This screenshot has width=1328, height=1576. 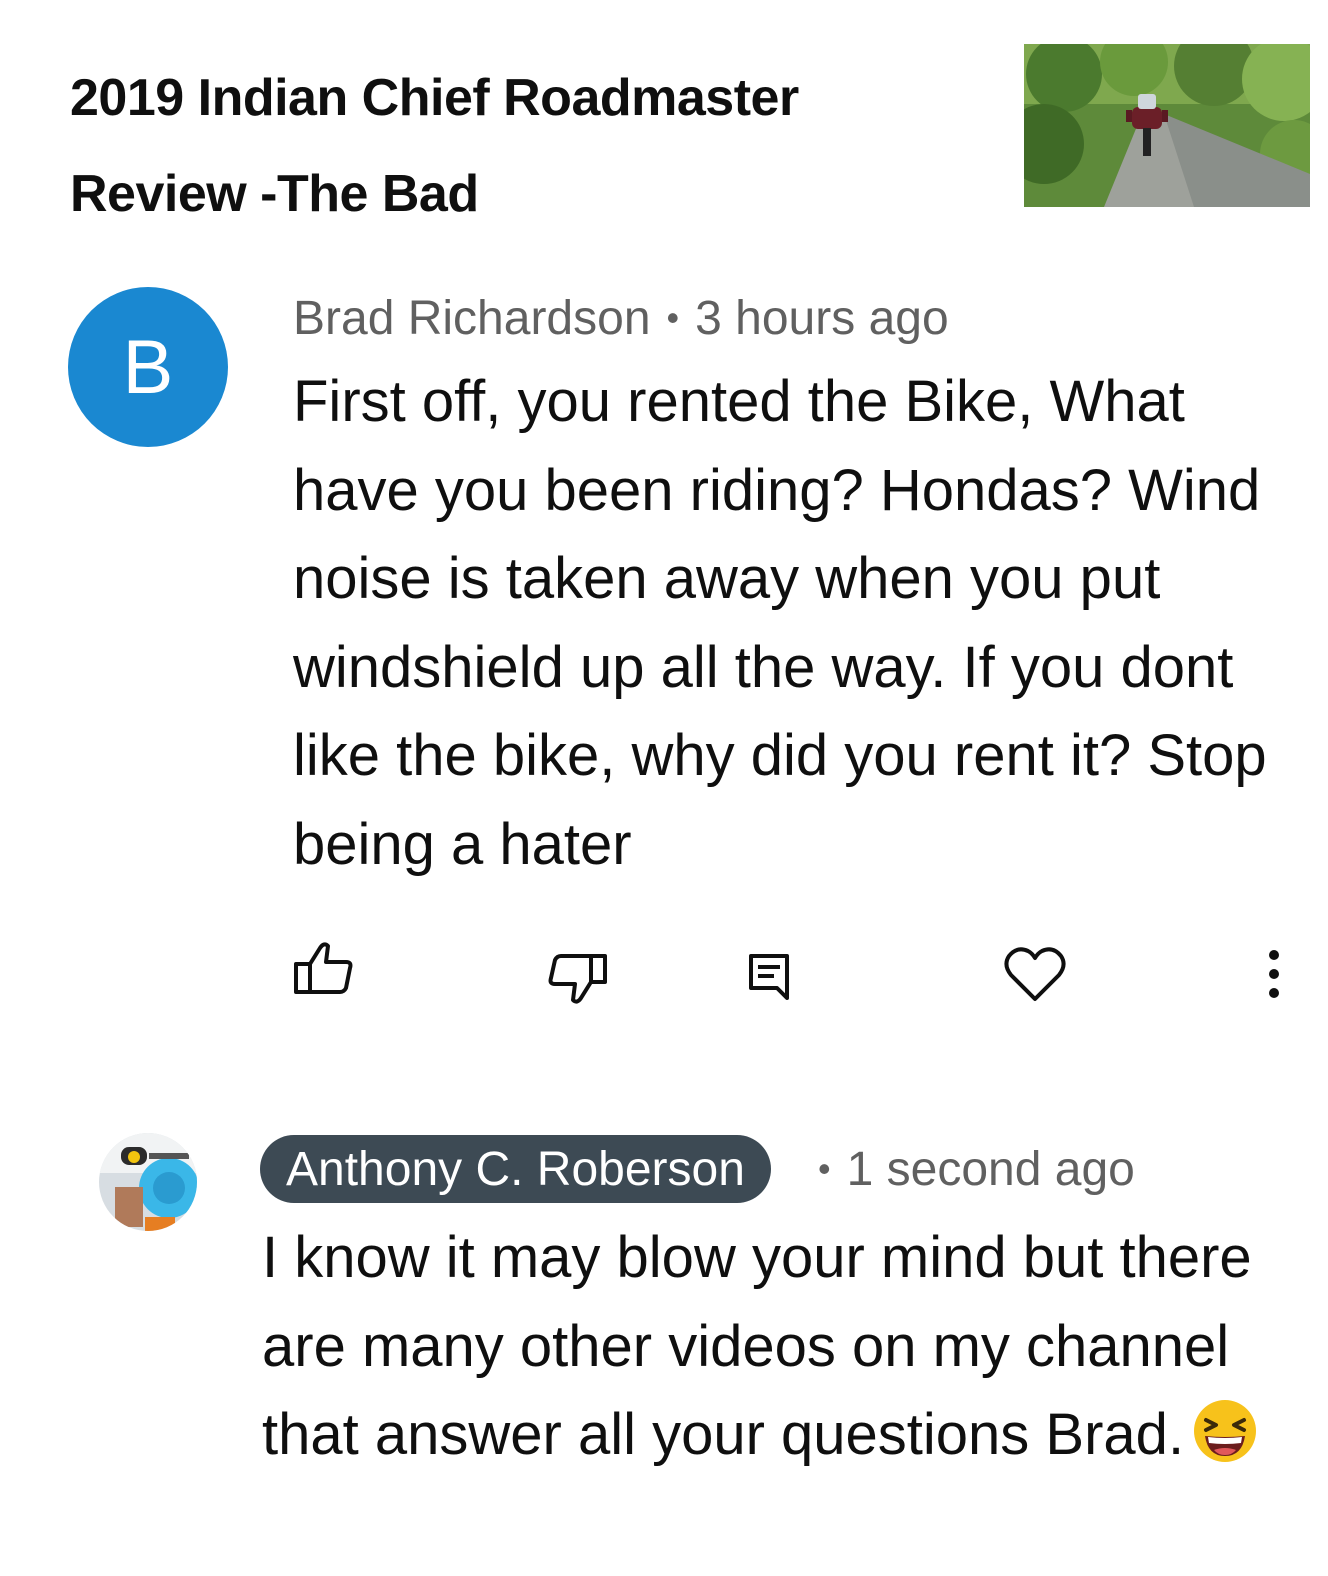 I want to click on avatar-letter: B, so click(x=148, y=367).